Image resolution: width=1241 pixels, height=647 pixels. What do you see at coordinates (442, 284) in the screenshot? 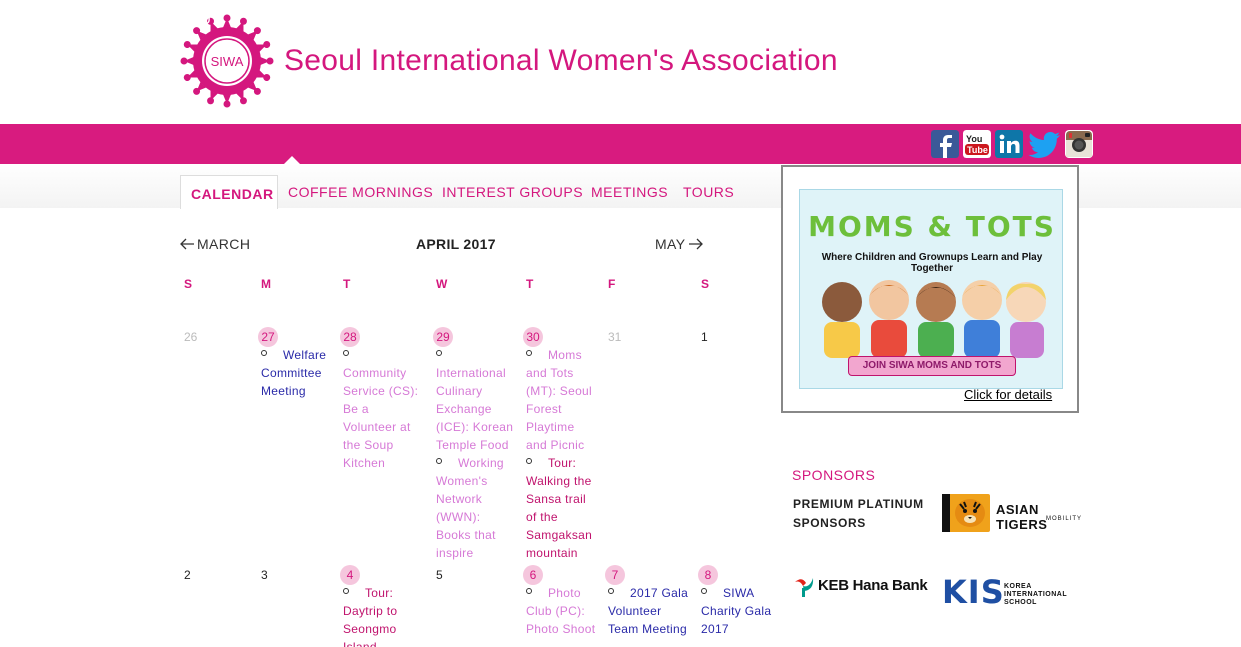
I see `dow-wednesday: W` at bounding box center [442, 284].